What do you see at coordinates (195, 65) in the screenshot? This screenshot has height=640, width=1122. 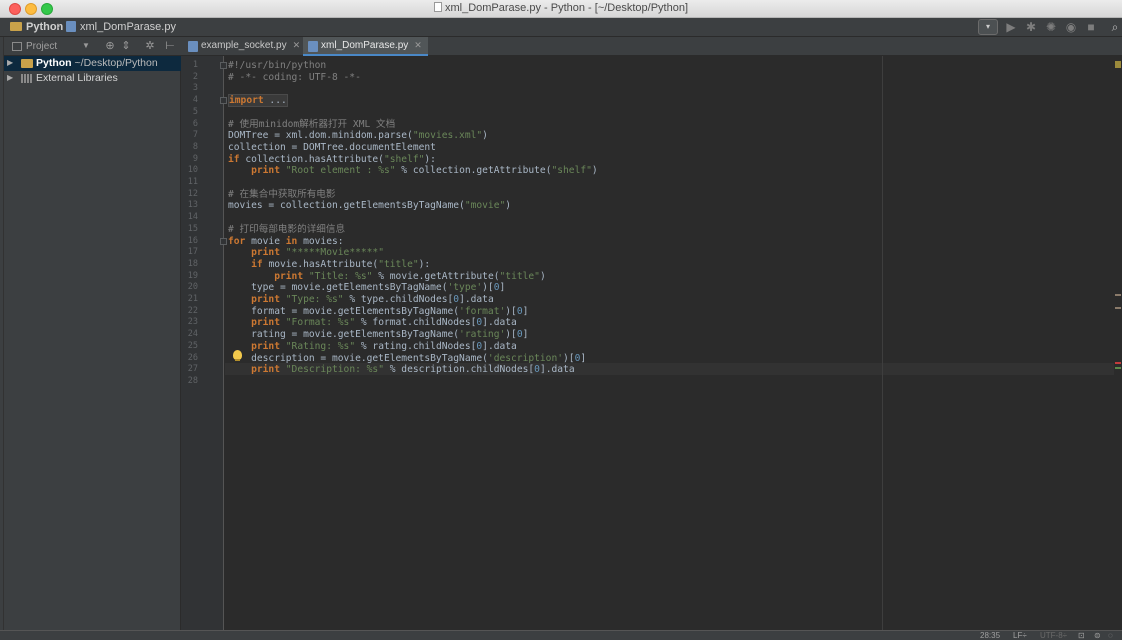 I see `line-number: 1` at bounding box center [195, 65].